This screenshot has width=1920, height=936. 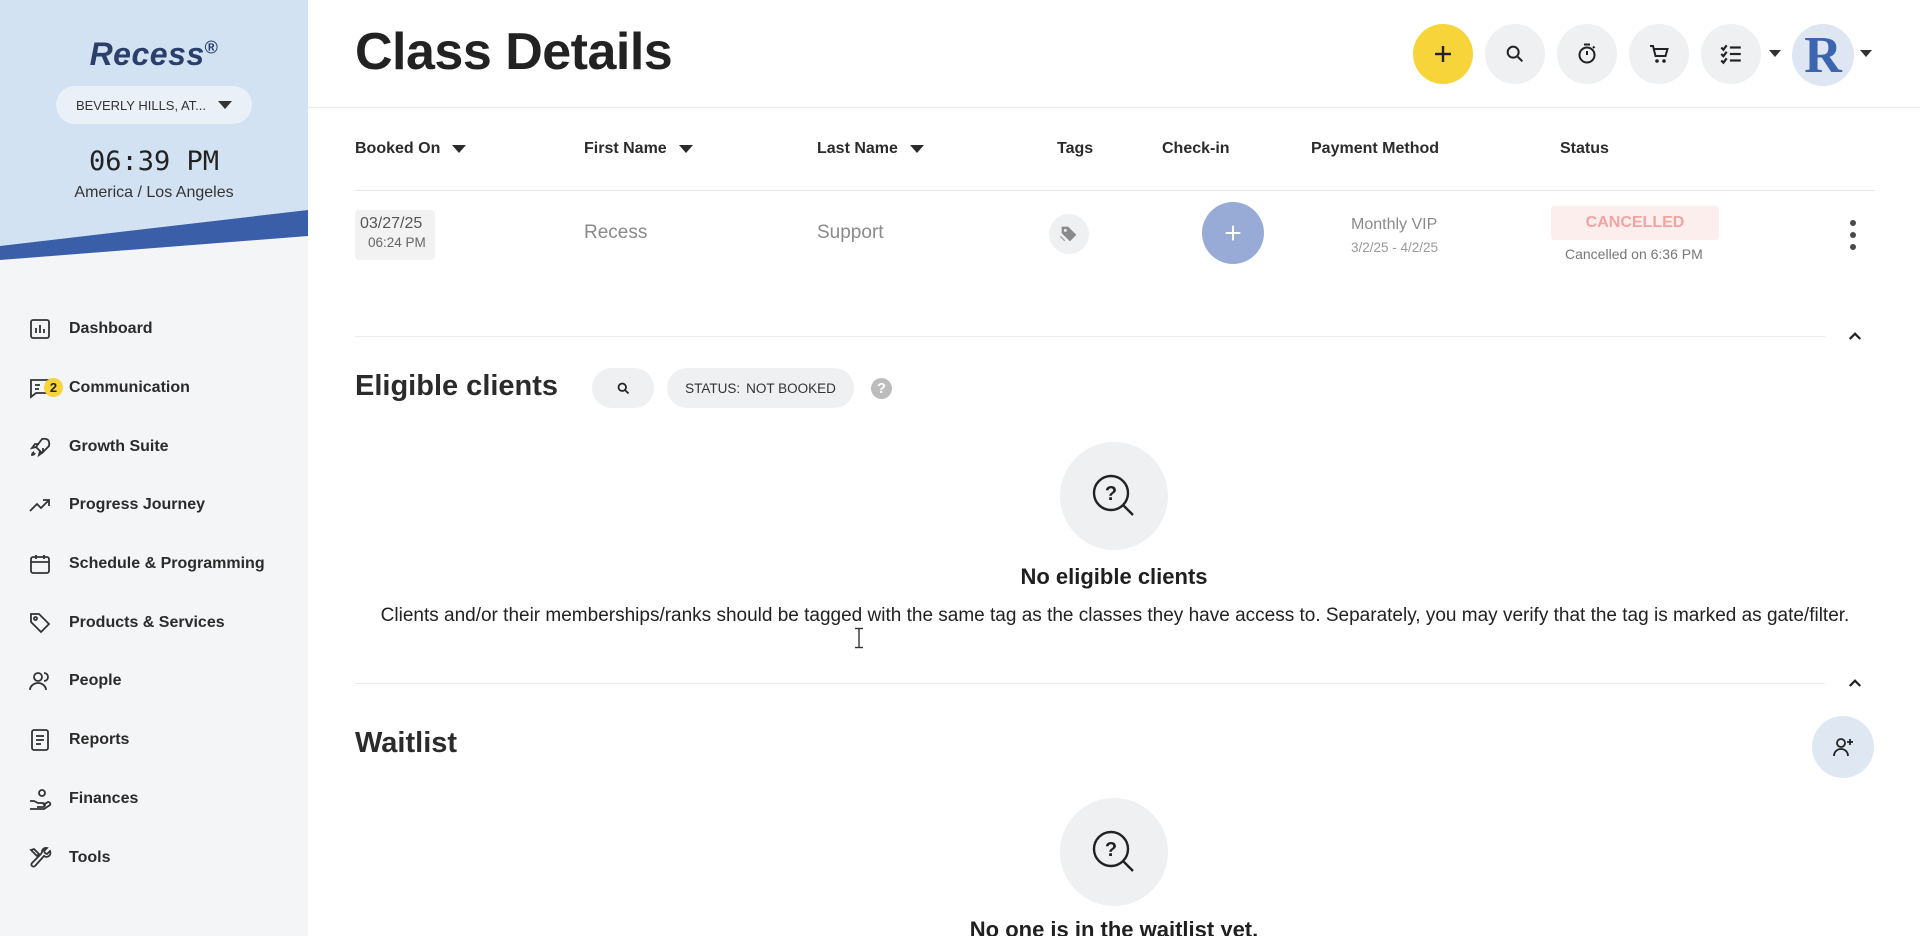 I want to click on notification-badge: 2, so click(x=53, y=387).